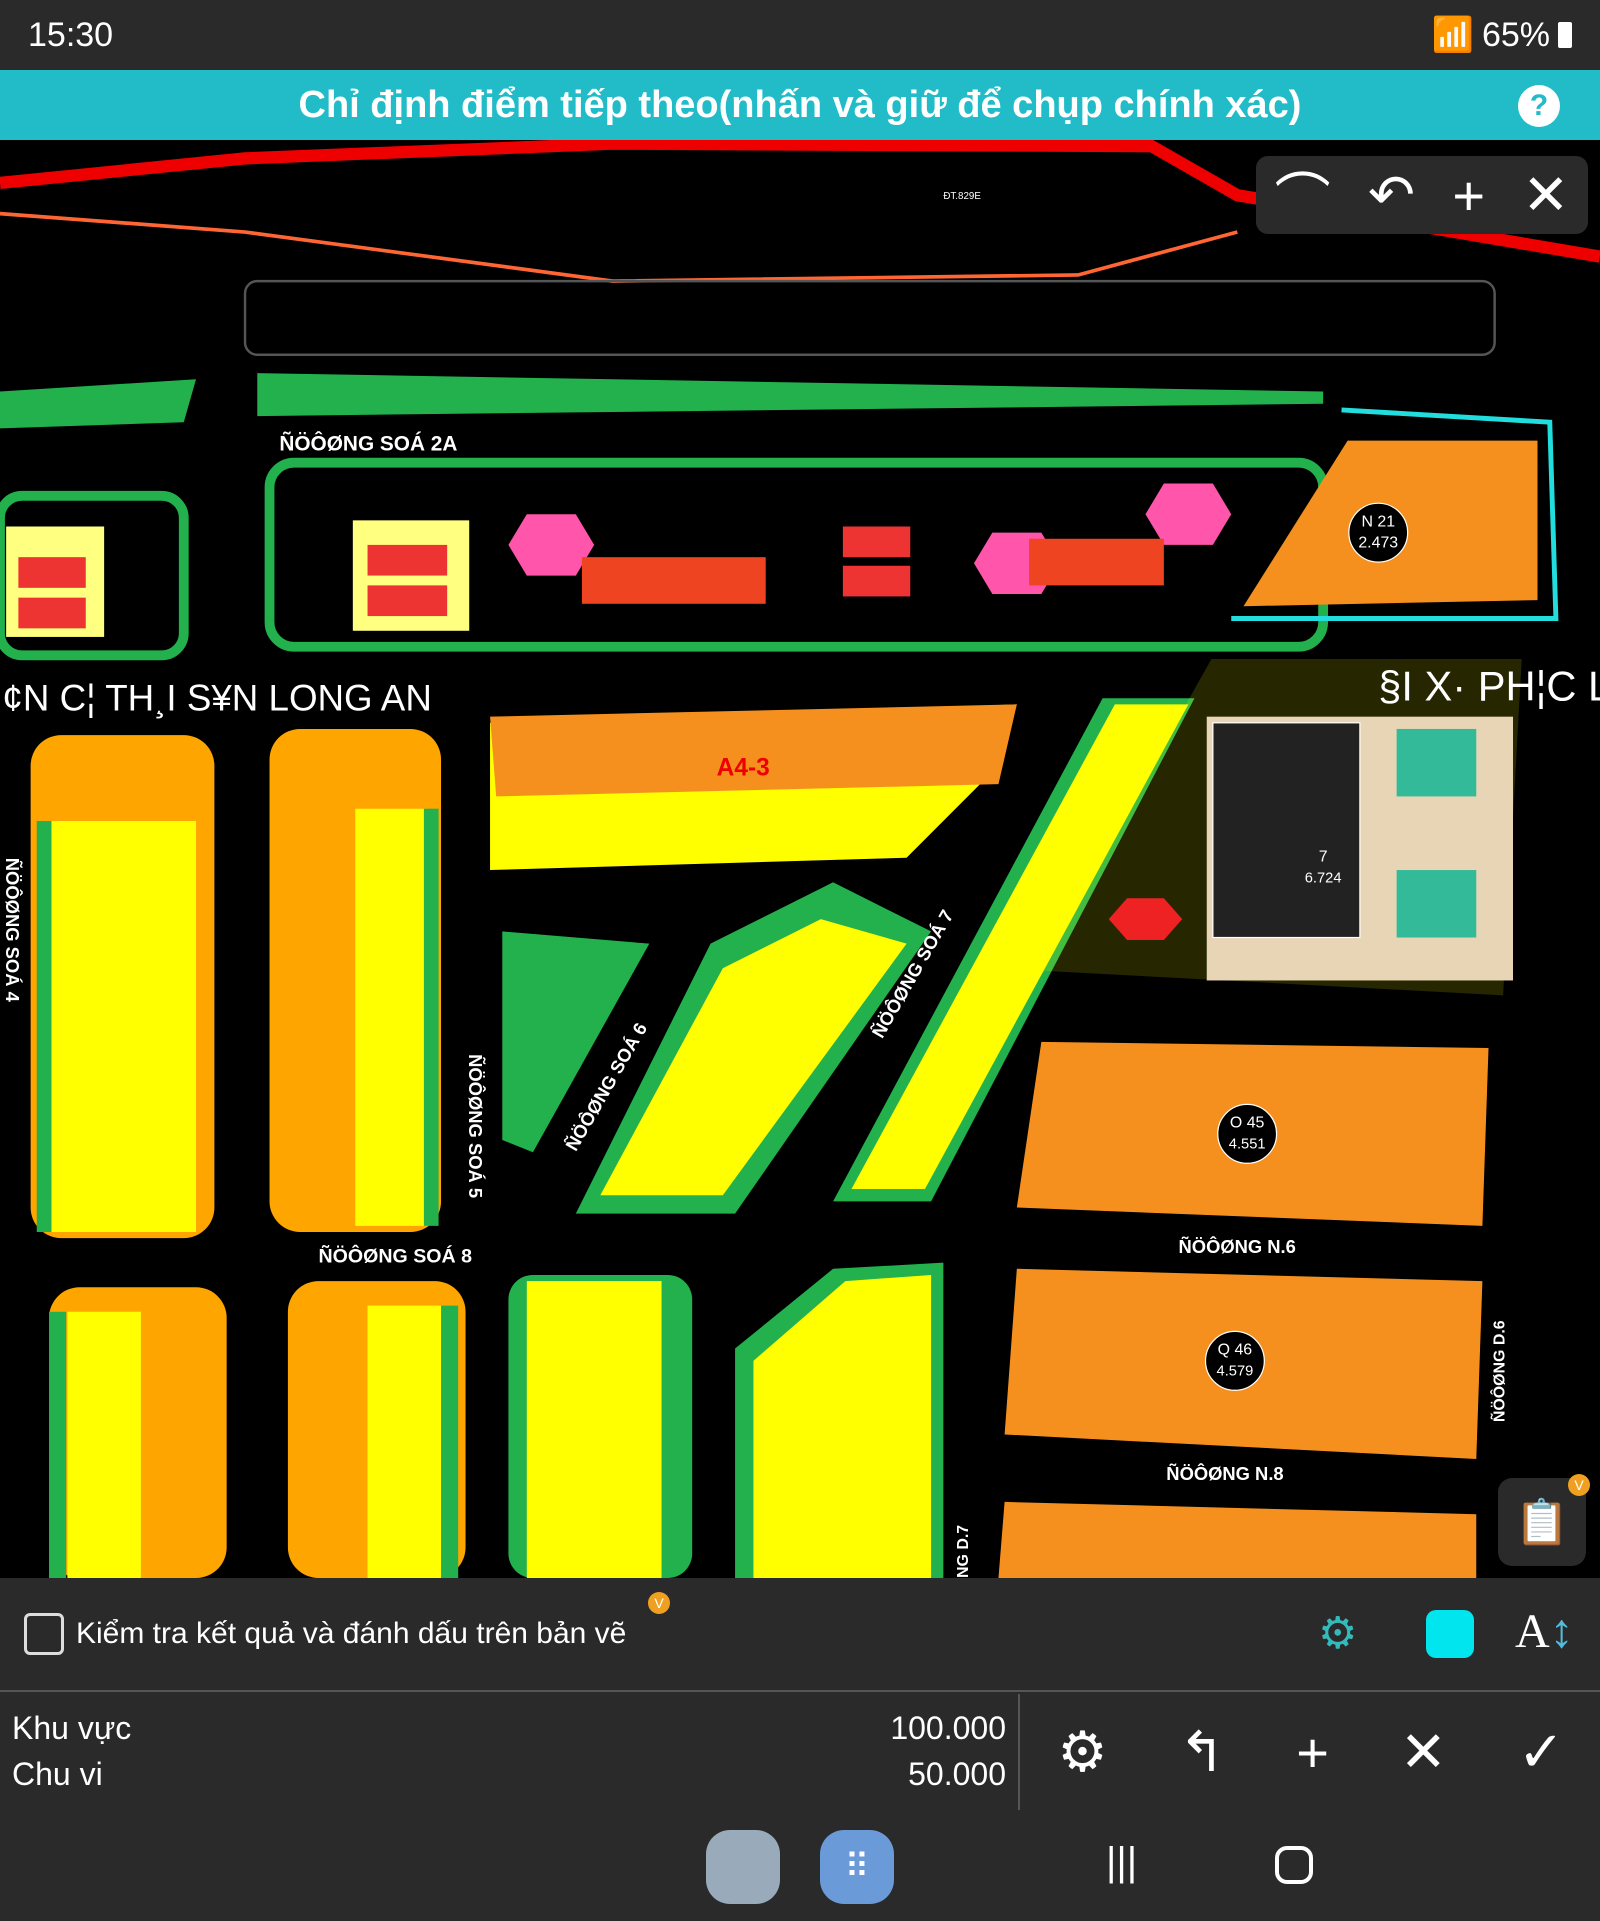 This screenshot has height=1921, width=1600. I want to click on recents-icon: |||, so click(1121, 1862).